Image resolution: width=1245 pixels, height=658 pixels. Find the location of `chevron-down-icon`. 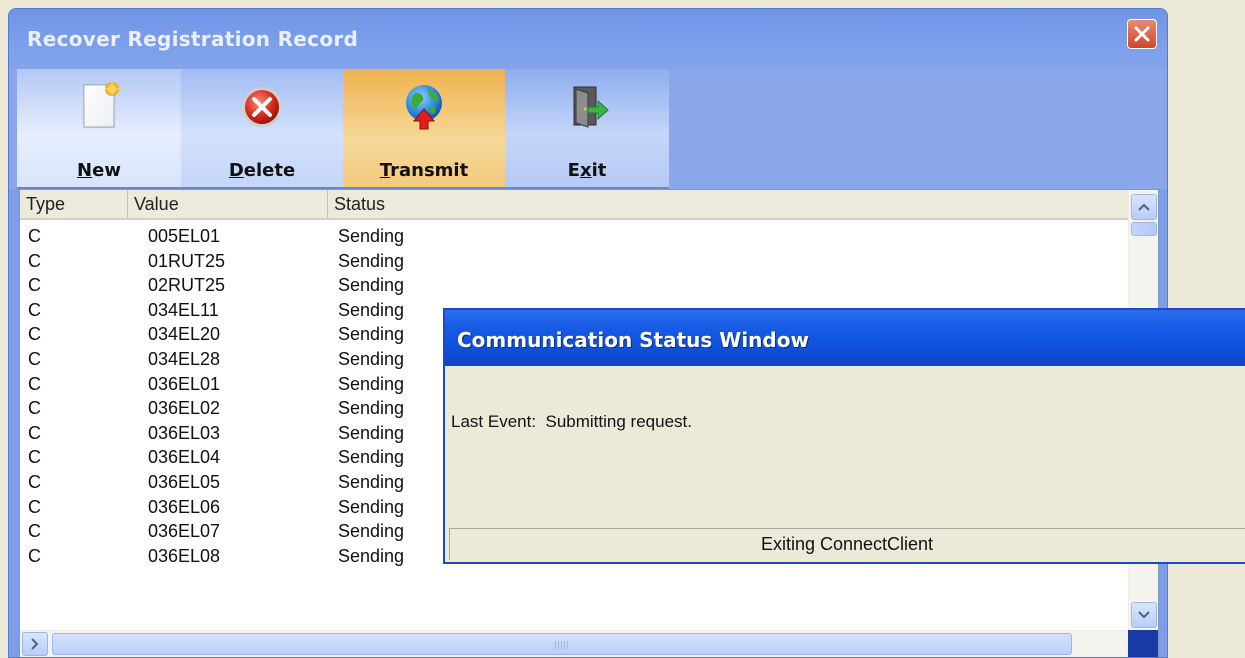

chevron-down-icon is located at coordinates (1144, 615).